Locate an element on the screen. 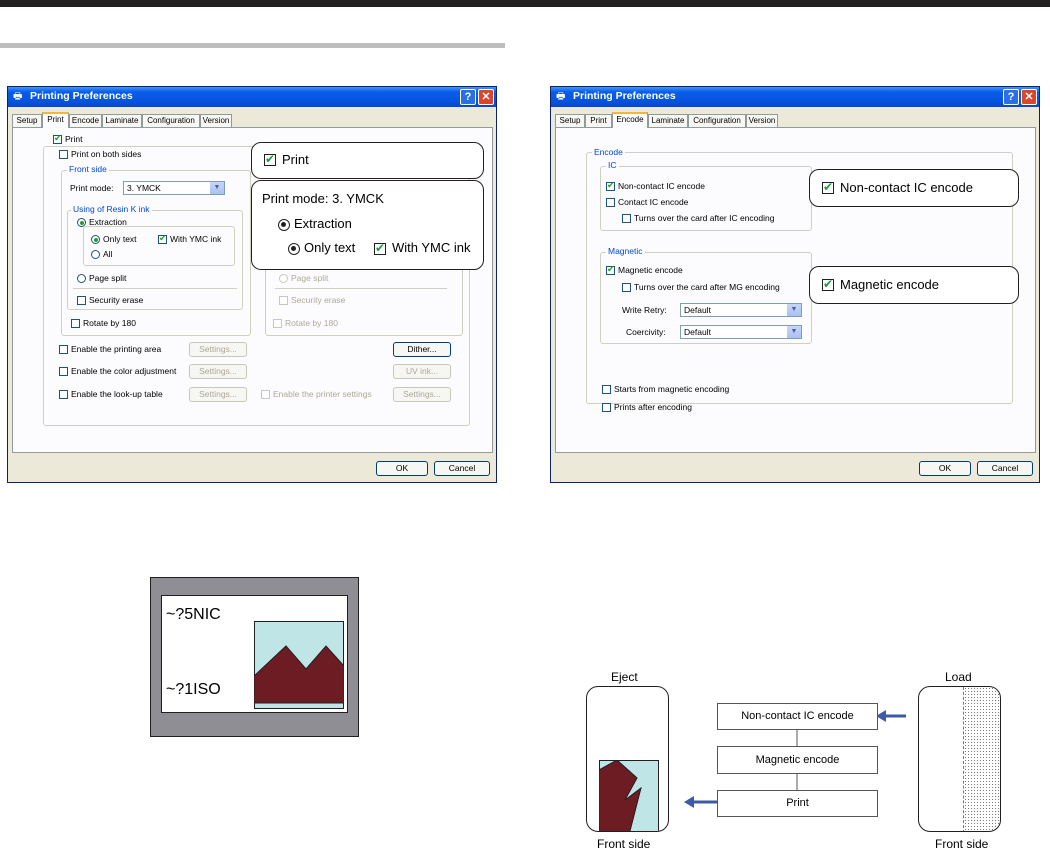  load-label: Load is located at coordinates (958, 677).